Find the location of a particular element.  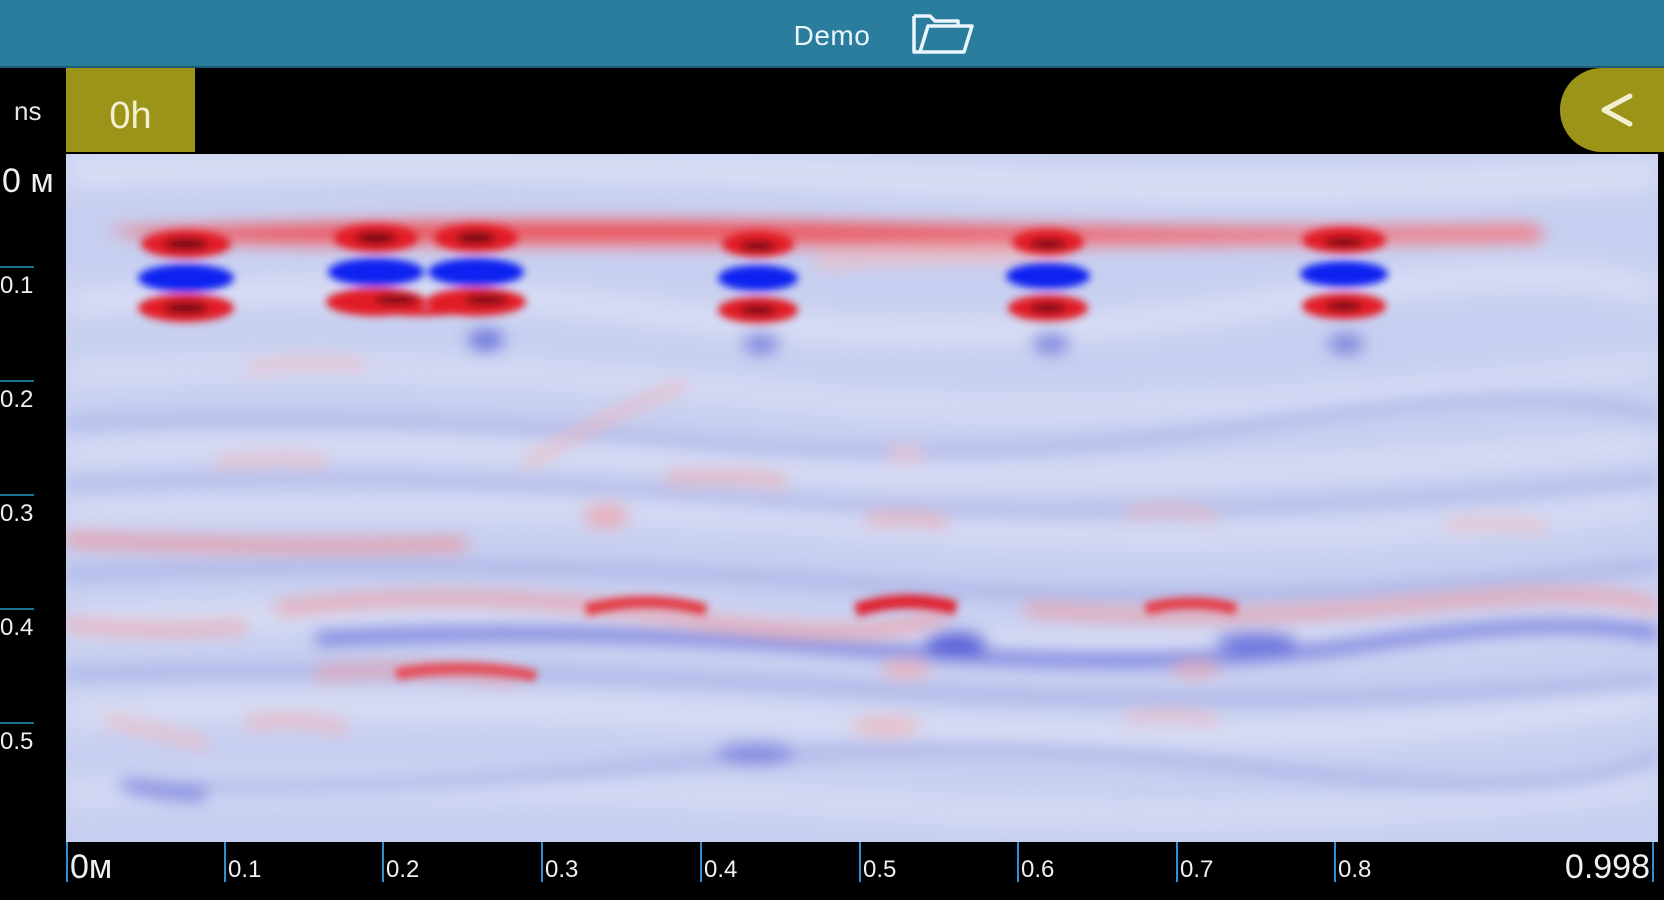

title-bar: Demo is located at coordinates (832, 34).